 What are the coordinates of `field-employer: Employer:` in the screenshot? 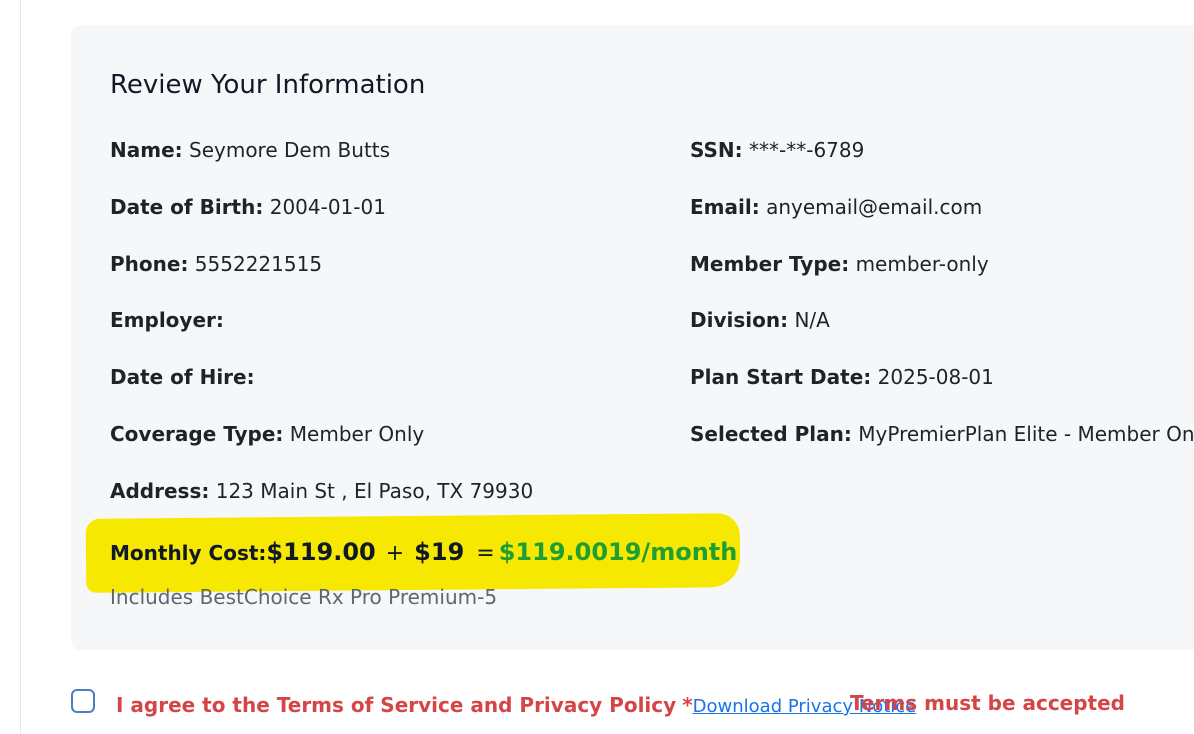 It's located at (167, 320).